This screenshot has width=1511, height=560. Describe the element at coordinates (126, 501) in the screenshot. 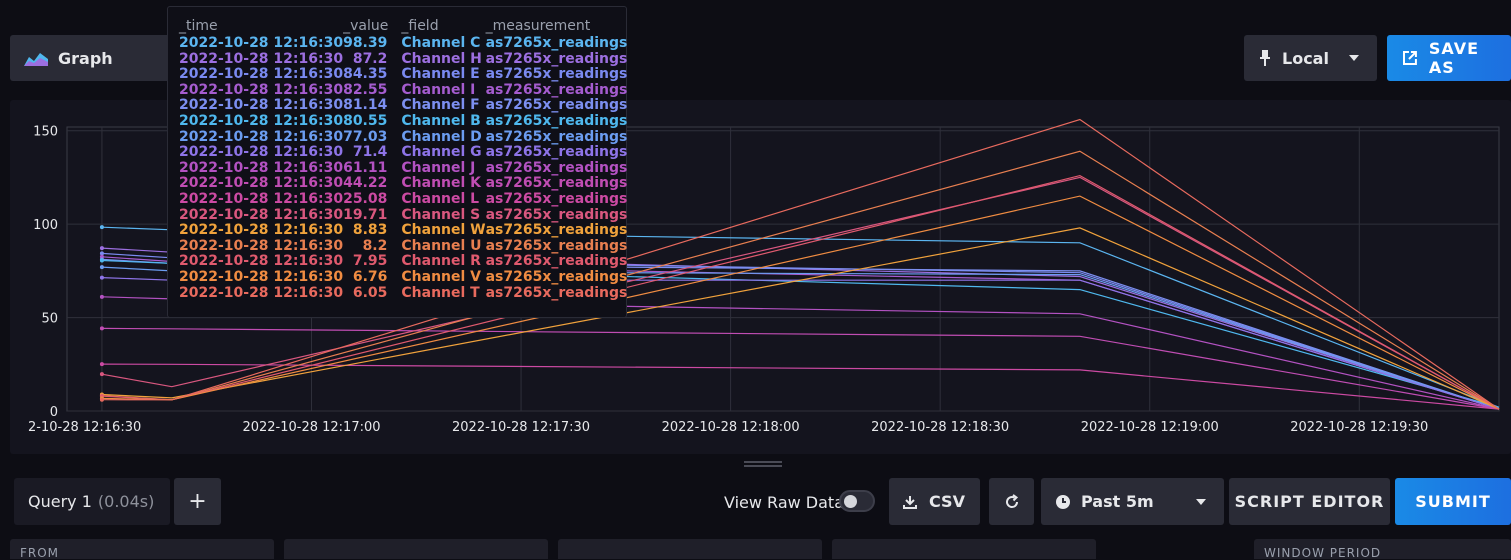

I see `query-tab-time: (0.04s)` at that location.